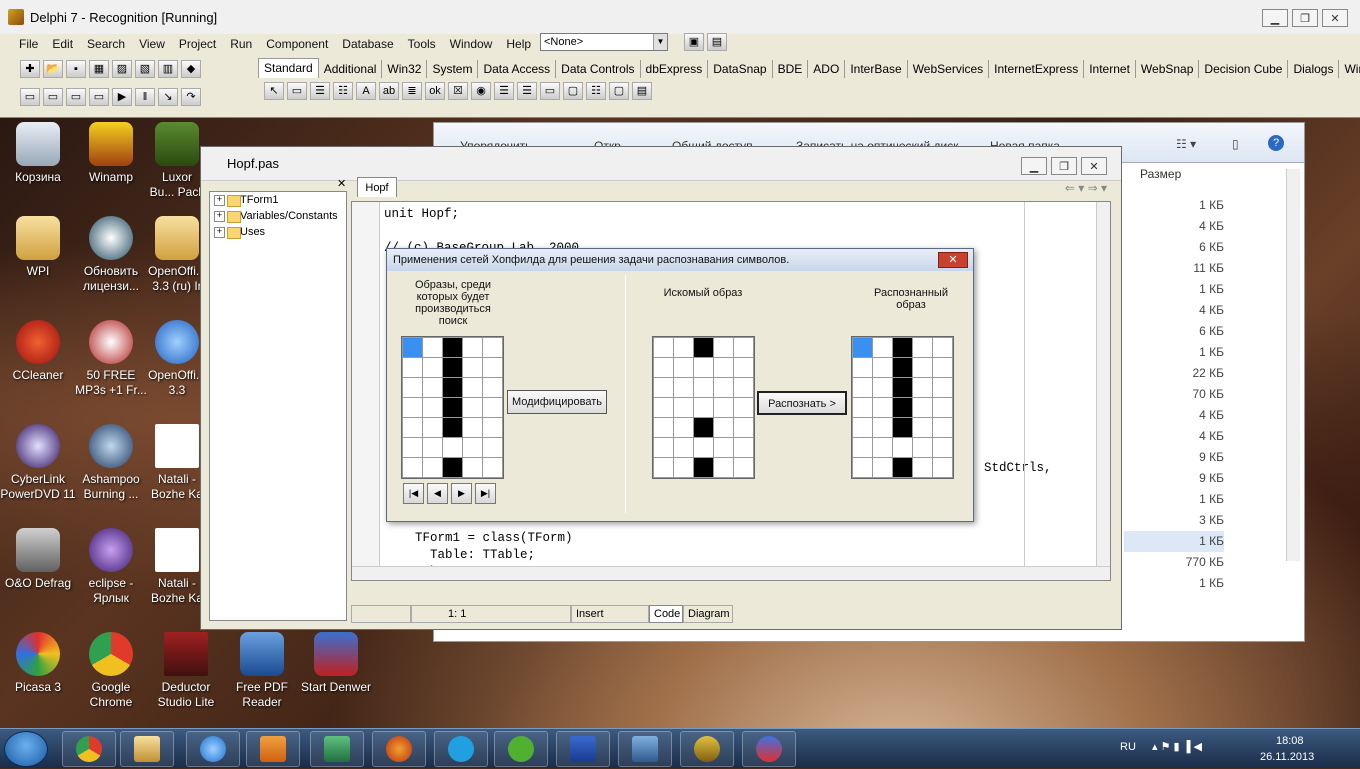 This screenshot has height=769, width=1360. I want to click on menu-view: View, so click(152, 44).